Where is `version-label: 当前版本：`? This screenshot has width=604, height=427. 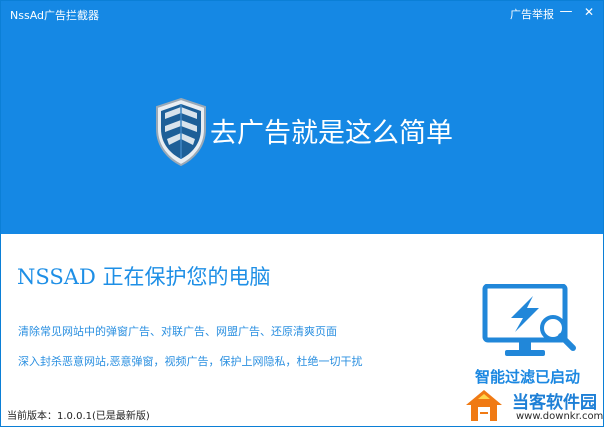 version-label: 当前版本： is located at coordinates (32, 416).